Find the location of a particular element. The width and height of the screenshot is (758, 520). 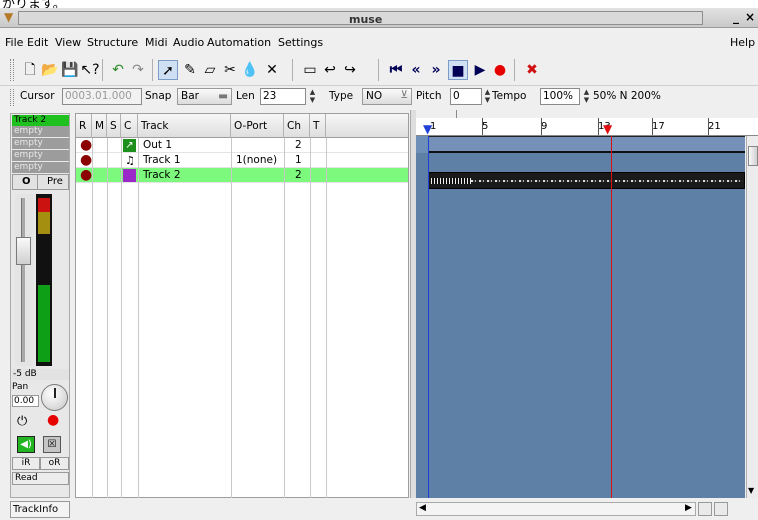

or-button: oR is located at coordinates (54, 463).